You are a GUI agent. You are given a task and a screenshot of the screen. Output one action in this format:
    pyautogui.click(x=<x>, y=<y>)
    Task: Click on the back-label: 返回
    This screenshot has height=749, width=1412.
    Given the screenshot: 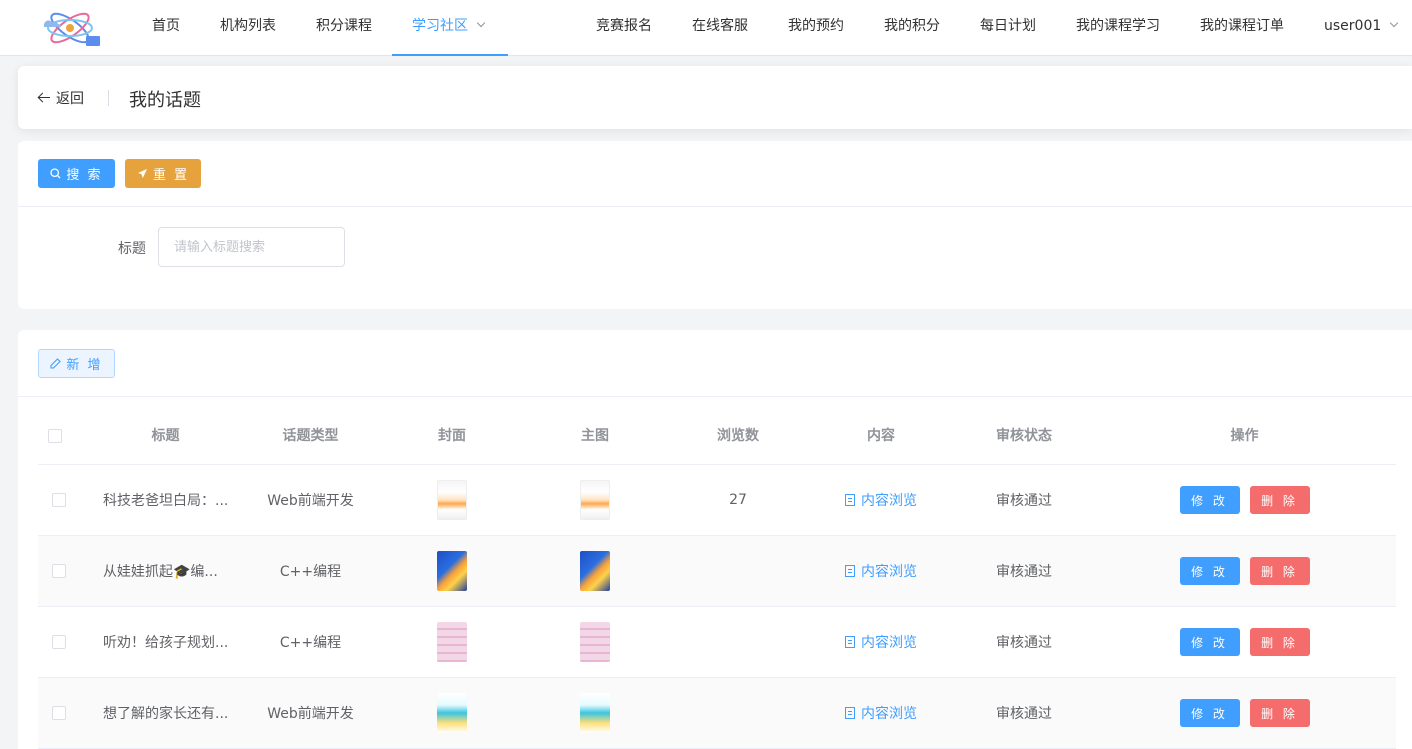 What is the action you would take?
    pyautogui.click(x=70, y=99)
    